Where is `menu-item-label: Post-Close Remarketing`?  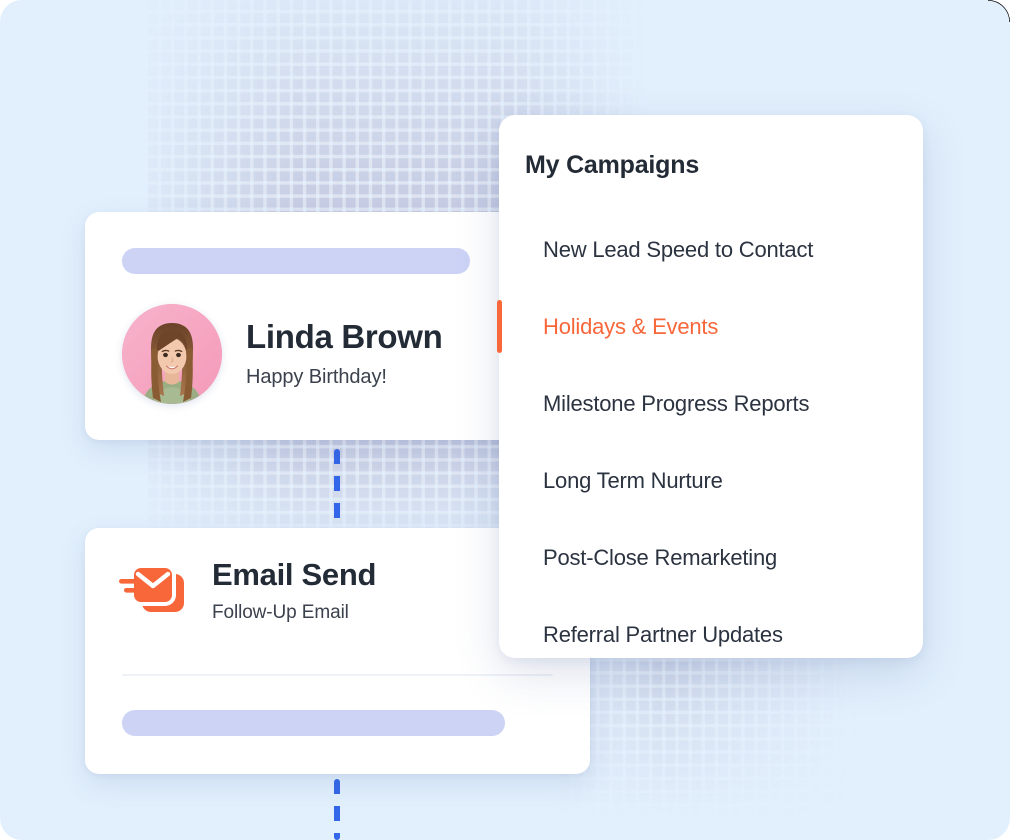
menu-item-label: Post-Close Remarketing is located at coordinates (660, 557).